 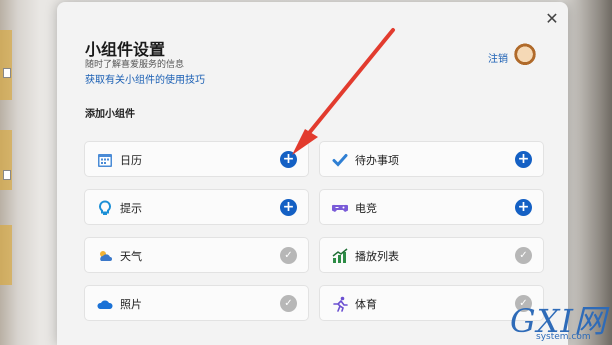 What do you see at coordinates (558, 319) in the screenshot?
I see `watermark: GXI网 system.com` at bounding box center [558, 319].